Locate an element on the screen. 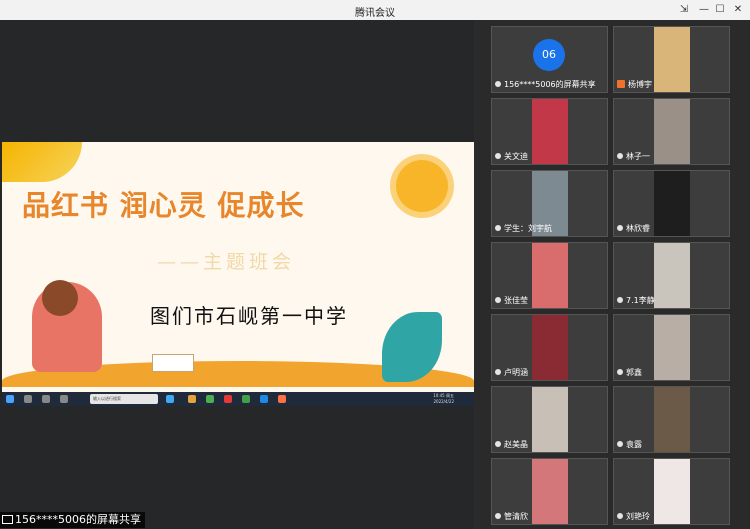  window-title: 腾讯会议 is located at coordinates (375, 13).